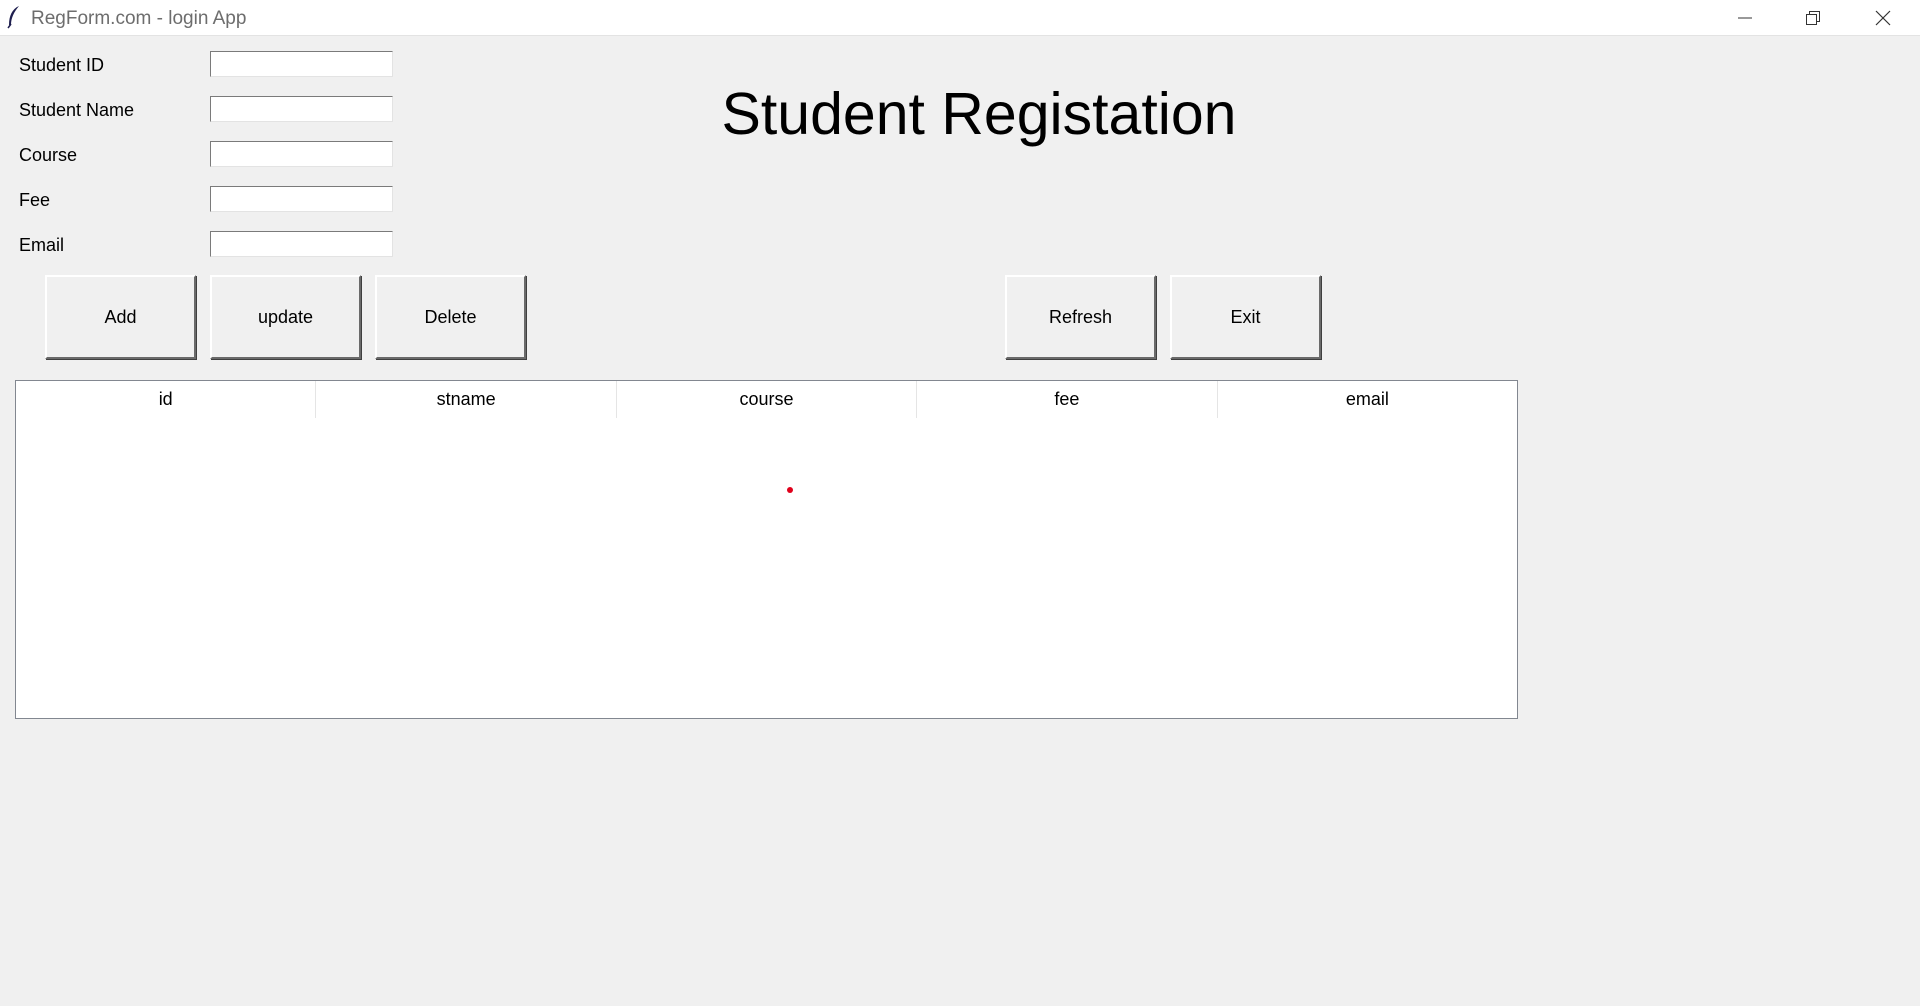  I want to click on minimize-button, so click(1745, 17).